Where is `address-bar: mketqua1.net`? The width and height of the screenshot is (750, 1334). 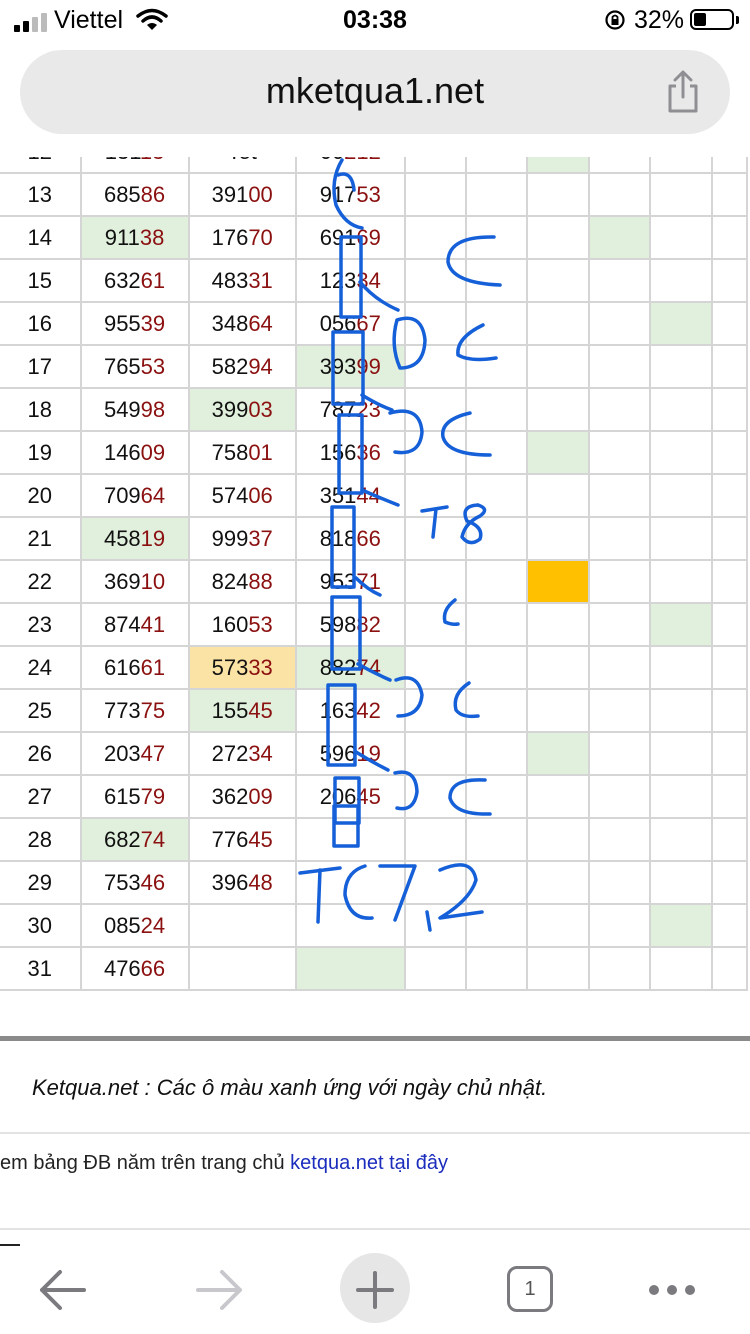 address-bar: mketqua1.net is located at coordinates (375, 92).